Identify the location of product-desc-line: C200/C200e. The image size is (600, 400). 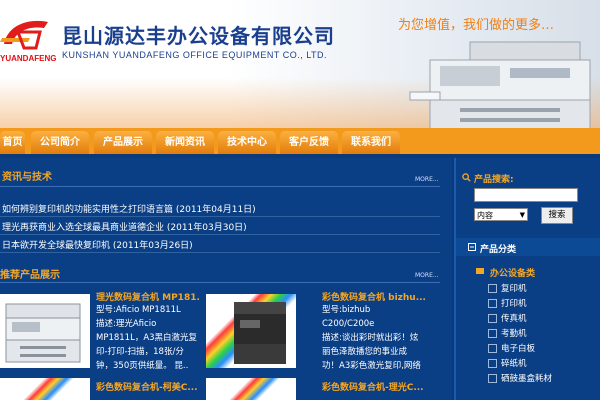
(348, 324).